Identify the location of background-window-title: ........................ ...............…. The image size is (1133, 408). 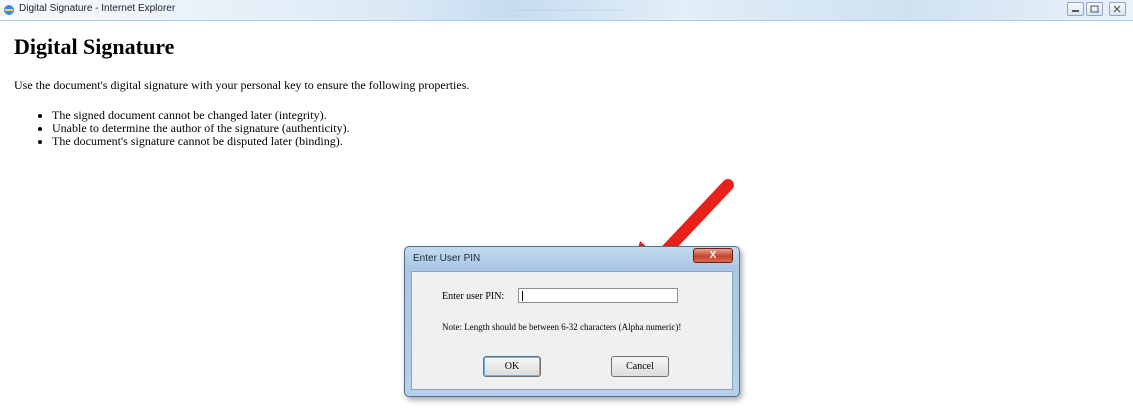
(569, 9).